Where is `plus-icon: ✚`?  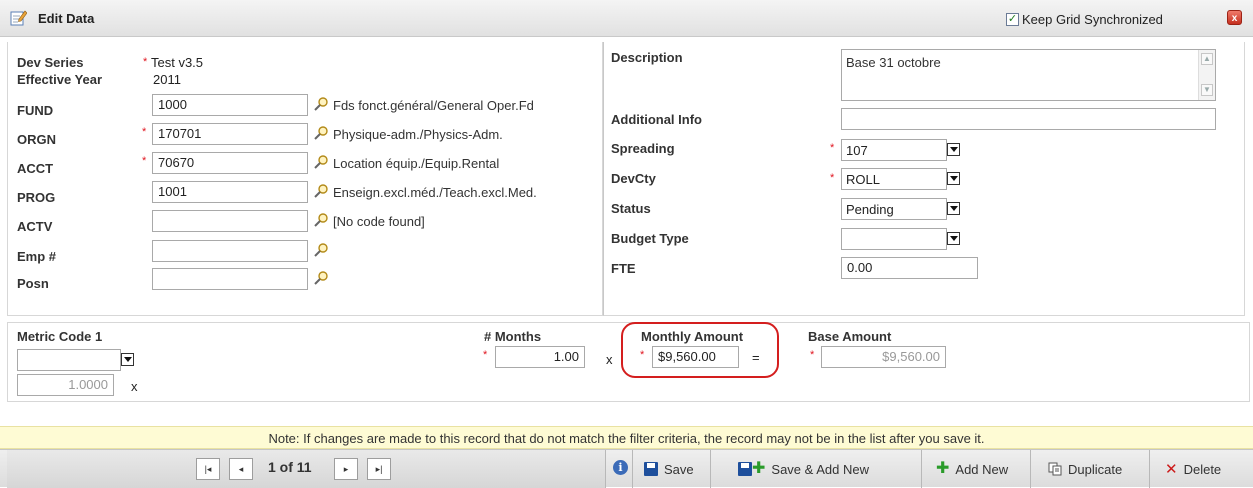
plus-icon: ✚ is located at coordinates (943, 468).